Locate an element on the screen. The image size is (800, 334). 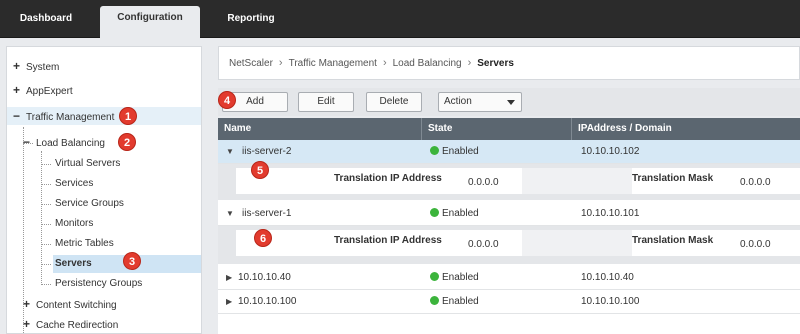
step-marker-2: 2 is located at coordinates (127, 142).